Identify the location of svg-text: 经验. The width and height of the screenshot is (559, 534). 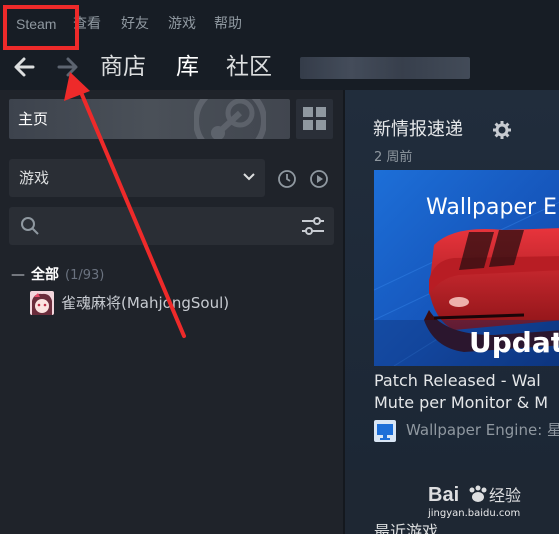
(505, 495).